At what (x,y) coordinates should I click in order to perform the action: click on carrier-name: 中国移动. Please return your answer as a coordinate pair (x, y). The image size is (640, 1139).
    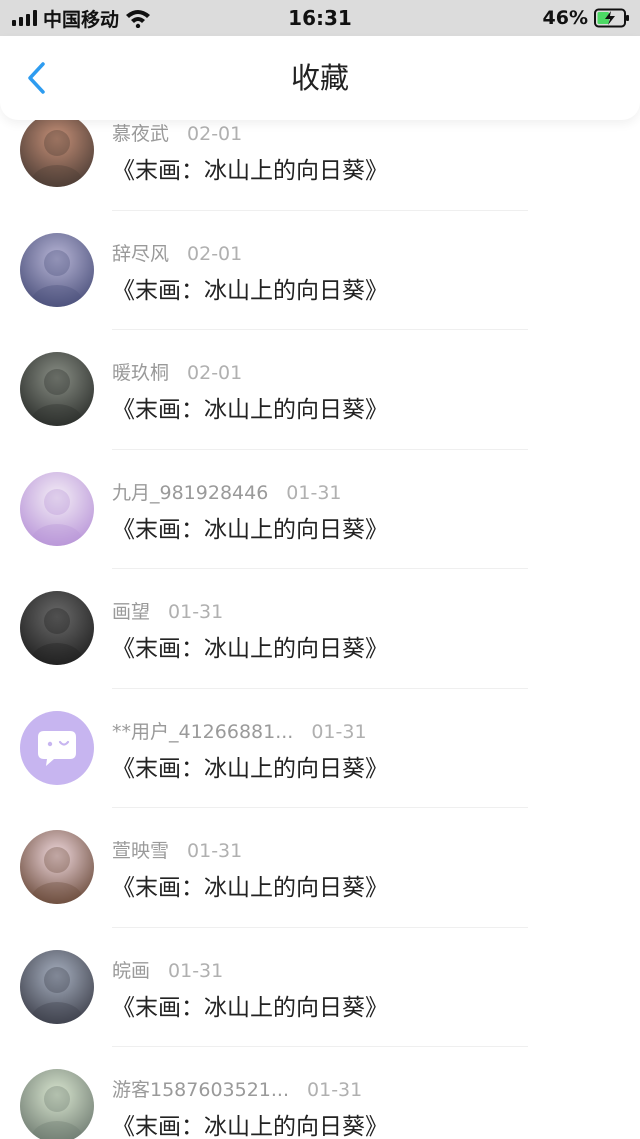
    Looking at the image, I should click on (81, 19).